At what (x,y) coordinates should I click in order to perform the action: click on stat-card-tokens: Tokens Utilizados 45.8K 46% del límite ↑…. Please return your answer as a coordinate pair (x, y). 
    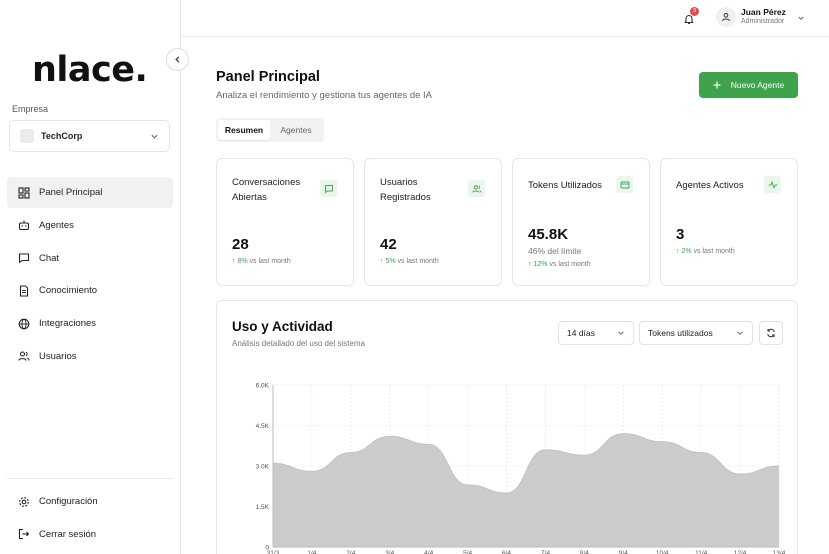
    Looking at the image, I should click on (581, 222).